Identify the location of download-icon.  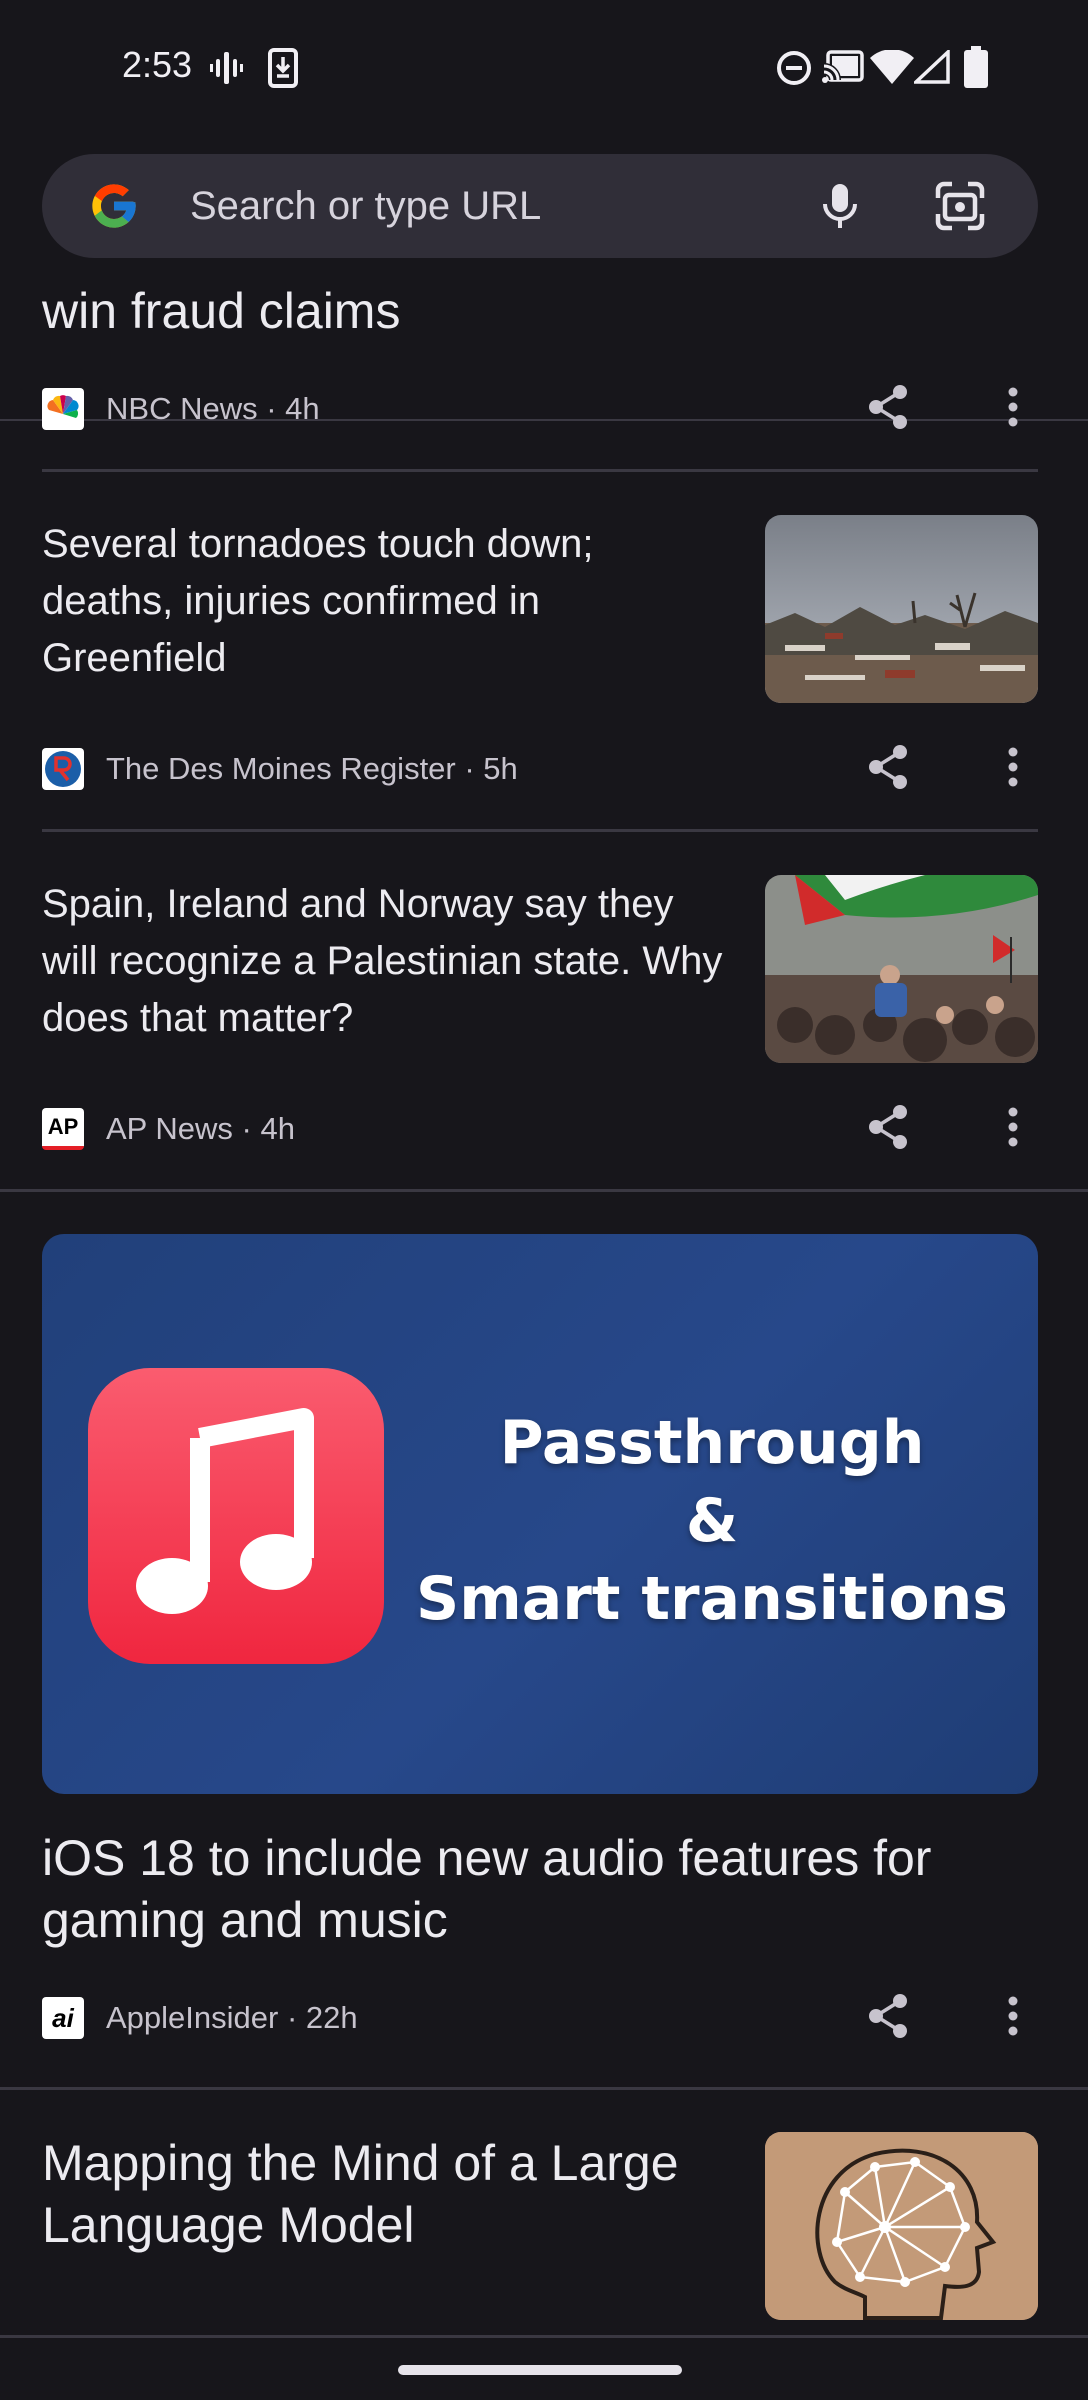
(283, 68).